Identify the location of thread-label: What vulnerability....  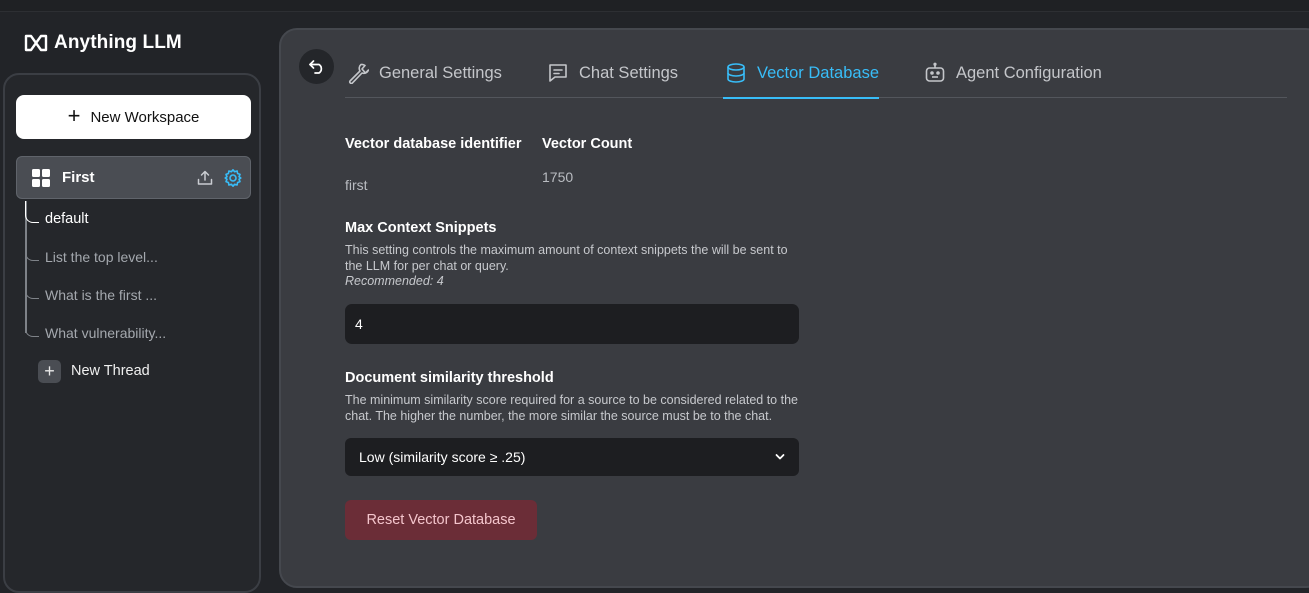
(106, 333).